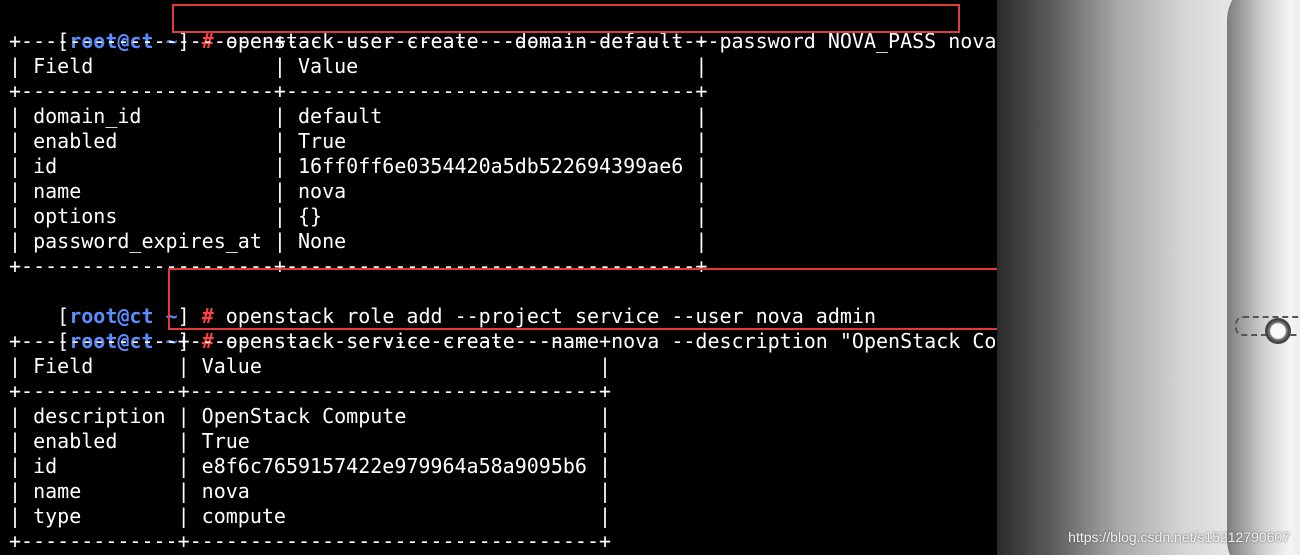  I want to click on arm-image, so click(1263, 277).